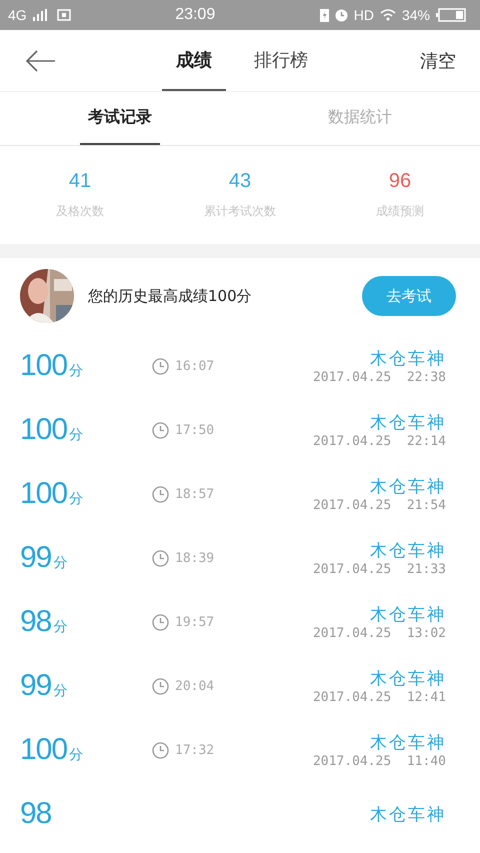  I want to click on exam-date: 2017.04.25 11:40, so click(379, 761).